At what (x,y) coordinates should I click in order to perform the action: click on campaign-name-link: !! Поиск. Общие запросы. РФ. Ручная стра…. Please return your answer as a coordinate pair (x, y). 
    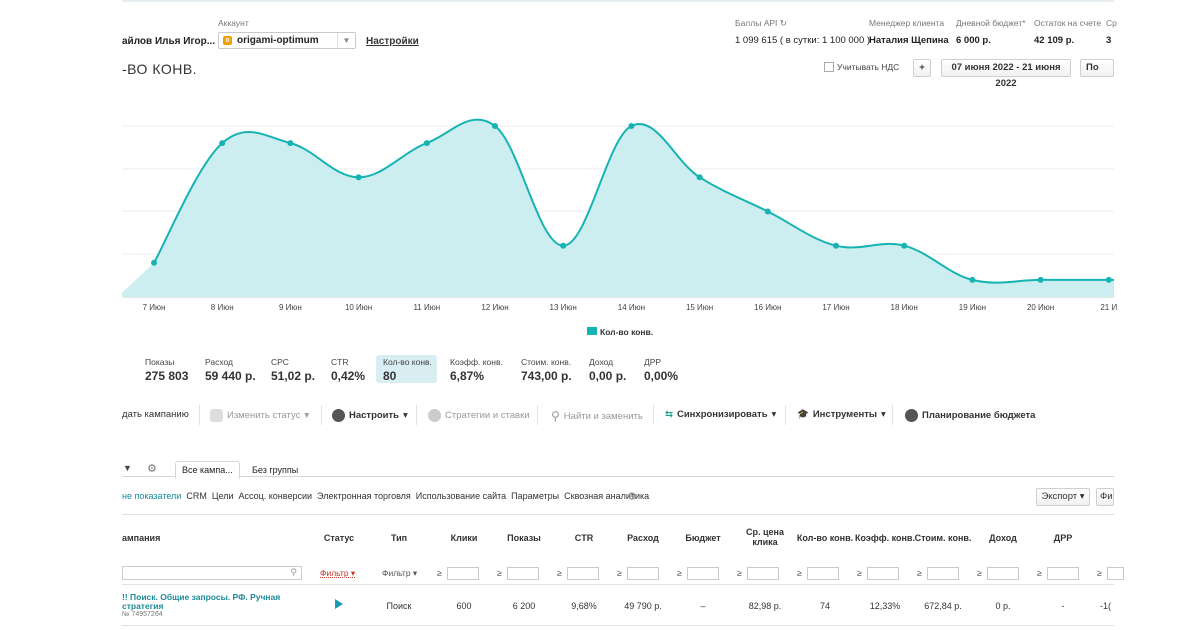
    Looking at the image, I should click on (207, 602).